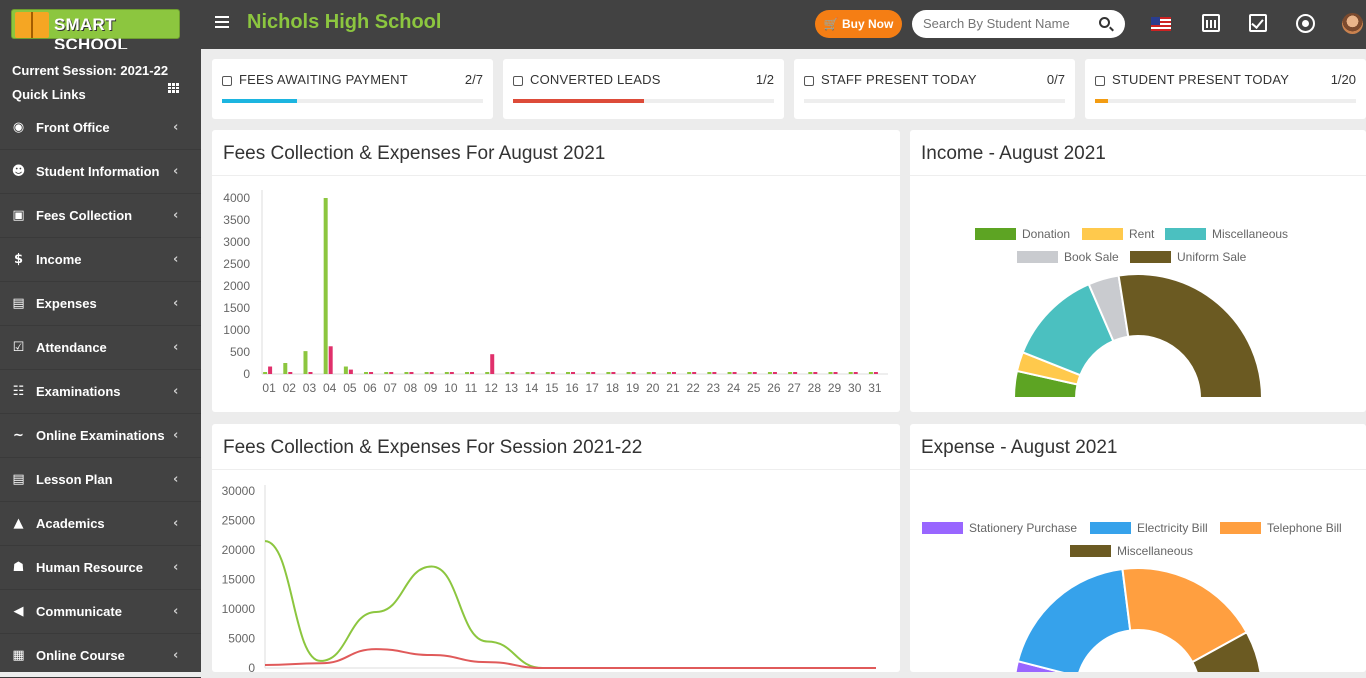 This screenshot has height=678, width=1366. What do you see at coordinates (18, 259) in the screenshot?
I see `dollar-icon: $` at bounding box center [18, 259].